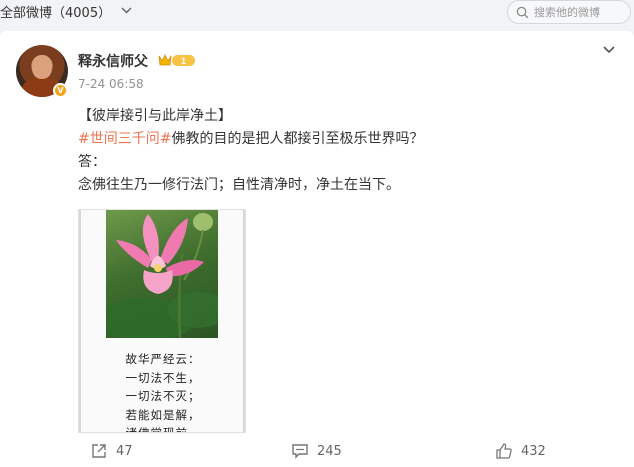 The width and height of the screenshot is (634, 467). Describe the element at coordinates (239, 185) in the screenshot. I see `post-line-answer: 念佛往生乃一修行法门；自性清净时，净土在当下。` at that location.